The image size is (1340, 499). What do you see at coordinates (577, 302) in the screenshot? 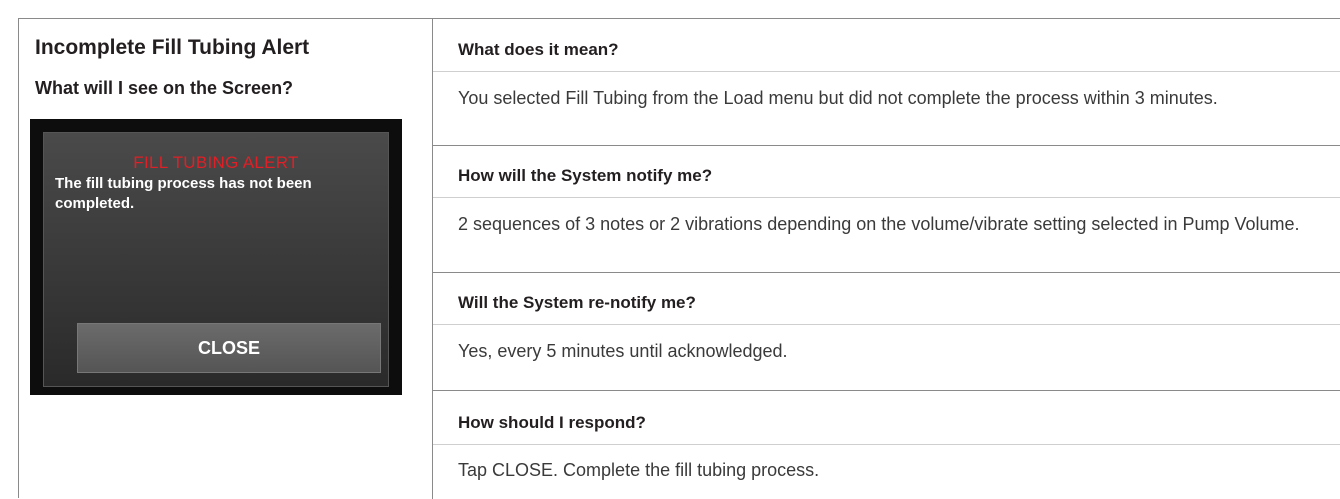
I see `section-question: Will the System re-notify me?` at bounding box center [577, 302].